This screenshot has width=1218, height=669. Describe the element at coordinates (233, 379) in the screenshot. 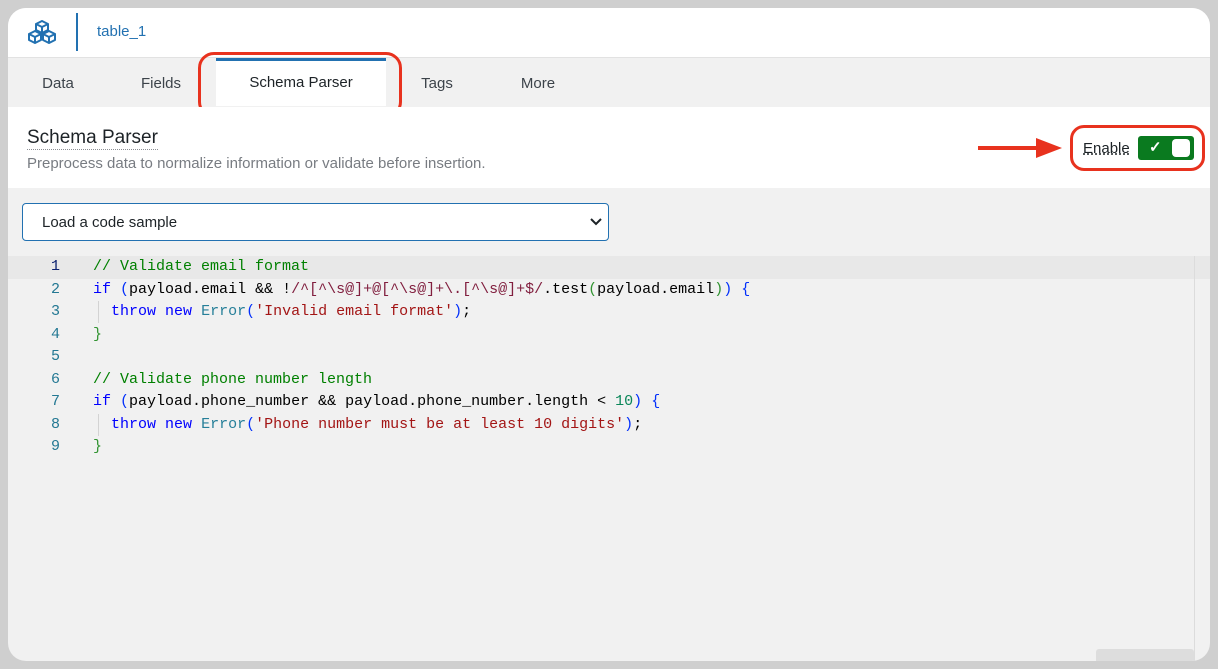

I see `code-text: // Validate phone number length` at that location.